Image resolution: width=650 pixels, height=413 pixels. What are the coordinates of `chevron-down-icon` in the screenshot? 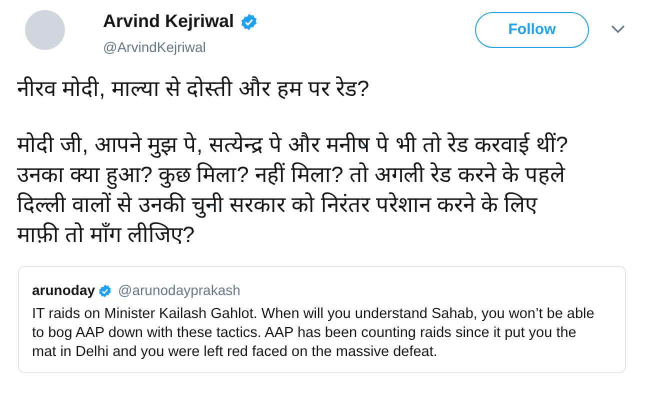 It's located at (618, 29).